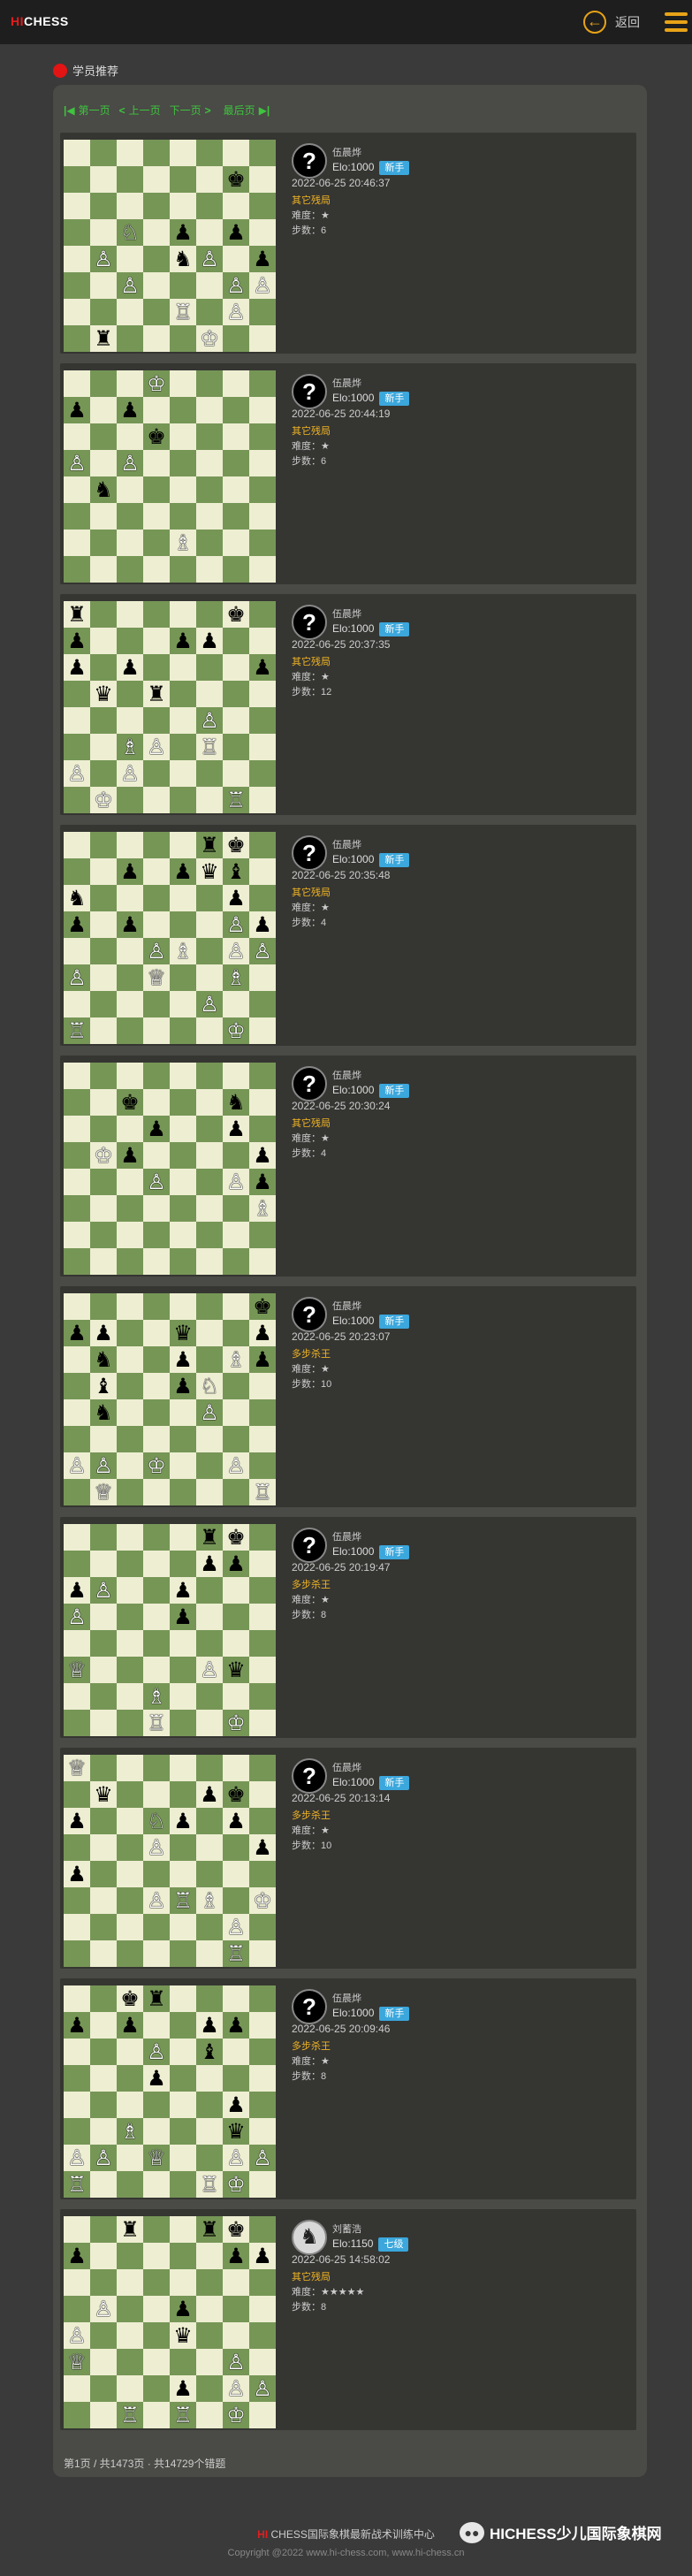 The width and height of the screenshot is (692, 2576). Describe the element at coordinates (170, 1861) in the screenshot. I see `chess-board: ♕ ♛ ♟ ♚ ♟ ♘ ♟ ♟ ♙ ♟ ♟ ♙ ♖ ♗ ♔ ♙ ♖` at that location.